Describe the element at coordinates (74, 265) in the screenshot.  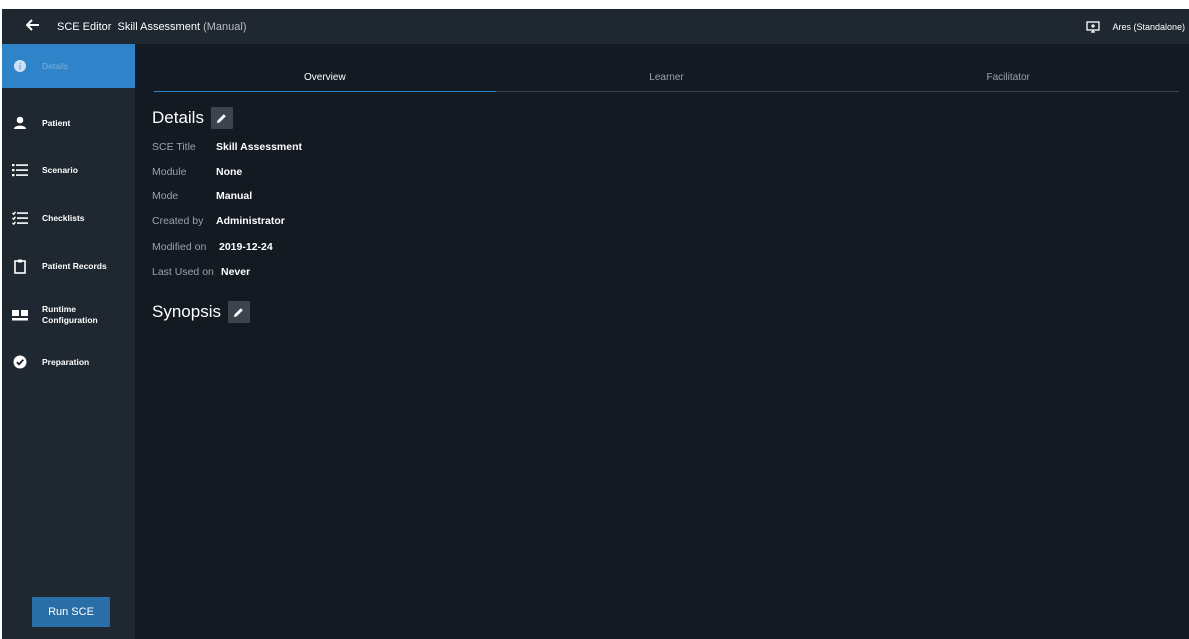
I see `sidebar-item-label: Patient Records` at that location.